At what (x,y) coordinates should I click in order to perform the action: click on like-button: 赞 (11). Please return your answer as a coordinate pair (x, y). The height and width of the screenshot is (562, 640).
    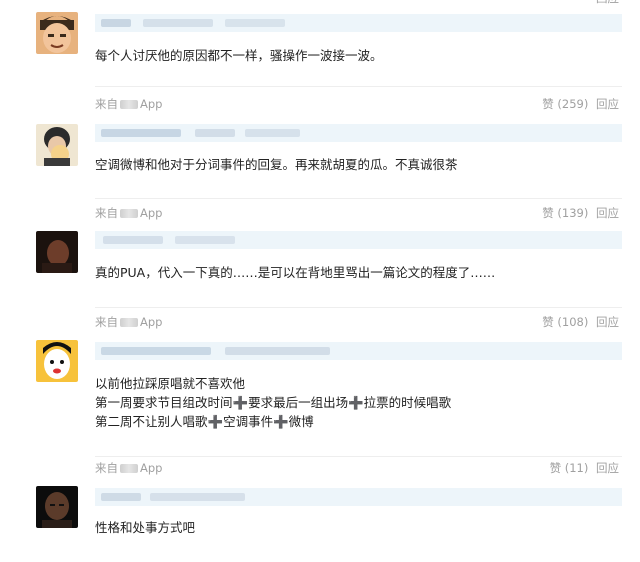
    Looking at the image, I should click on (569, 468).